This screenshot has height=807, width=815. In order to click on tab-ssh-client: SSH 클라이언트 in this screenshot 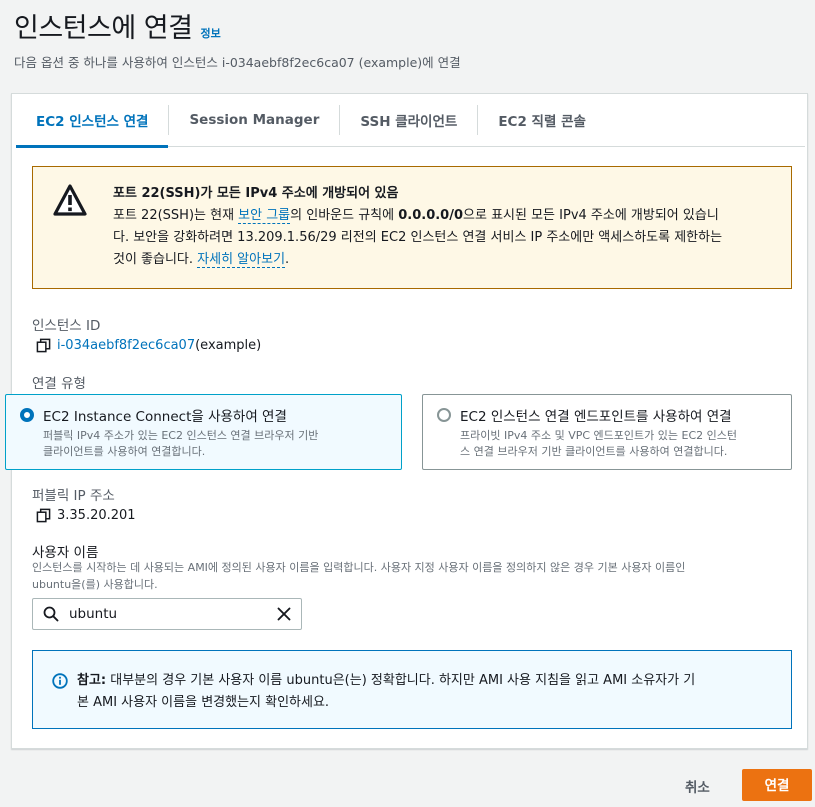, I will do `click(408, 120)`.